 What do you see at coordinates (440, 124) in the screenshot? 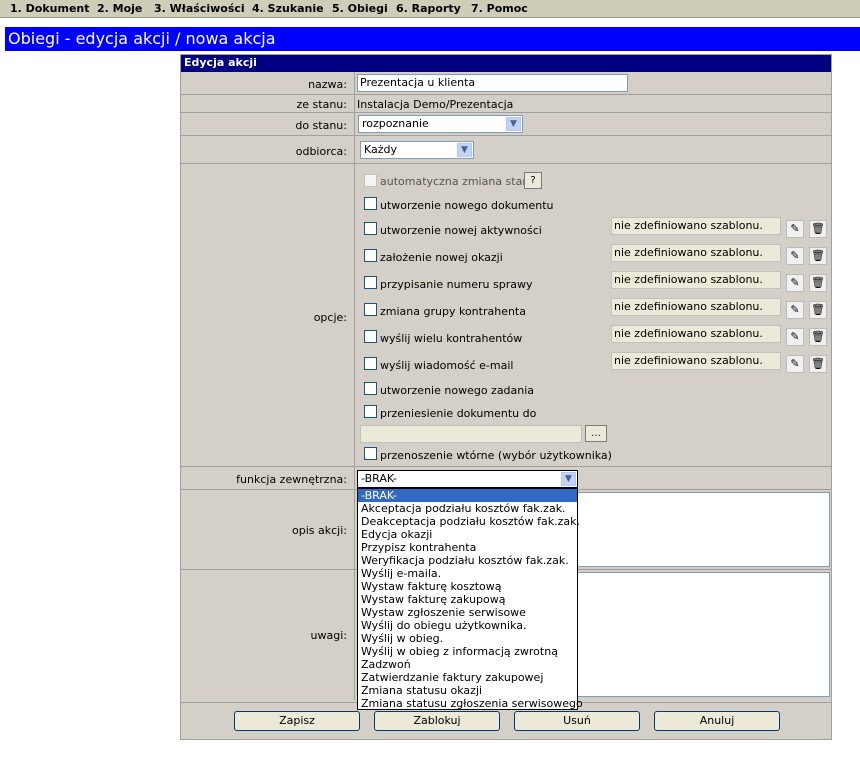
I see `do-stanu-select: rozpoznanie ▼` at bounding box center [440, 124].